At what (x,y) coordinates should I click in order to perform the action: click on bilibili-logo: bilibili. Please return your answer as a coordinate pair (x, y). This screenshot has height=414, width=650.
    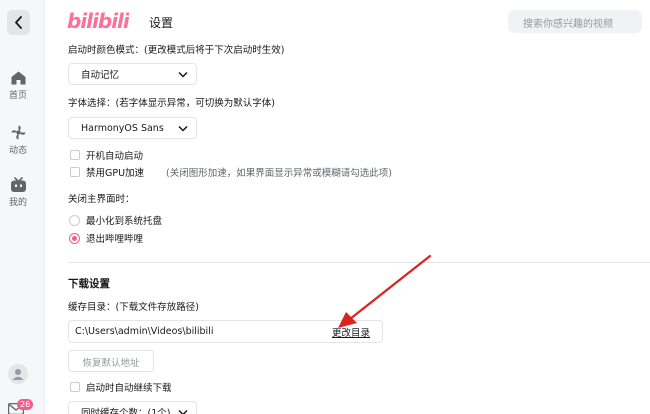
    Looking at the image, I should click on (99, 23).